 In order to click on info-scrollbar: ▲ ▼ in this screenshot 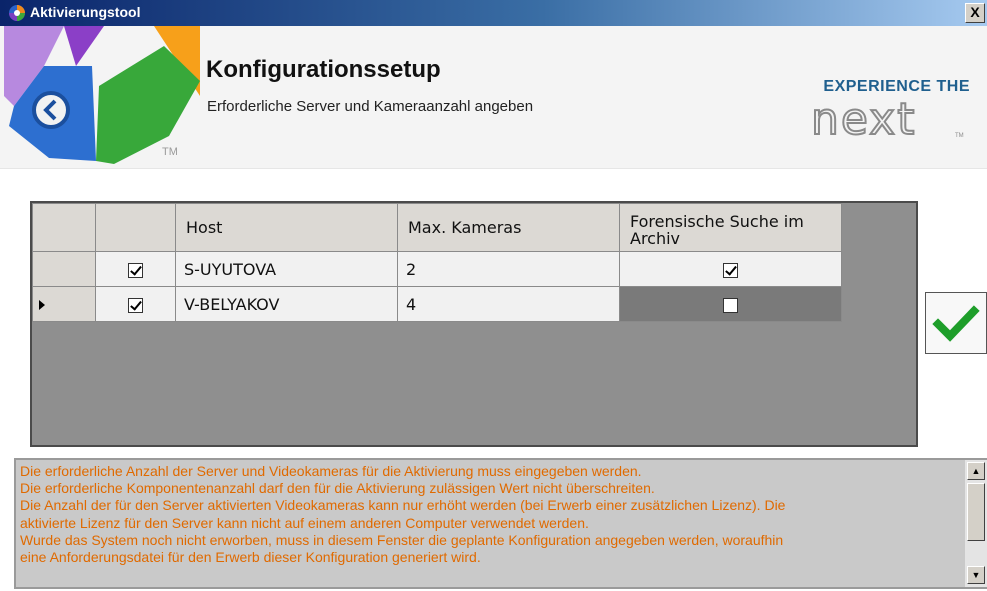, I will do `click(976, 523)`.